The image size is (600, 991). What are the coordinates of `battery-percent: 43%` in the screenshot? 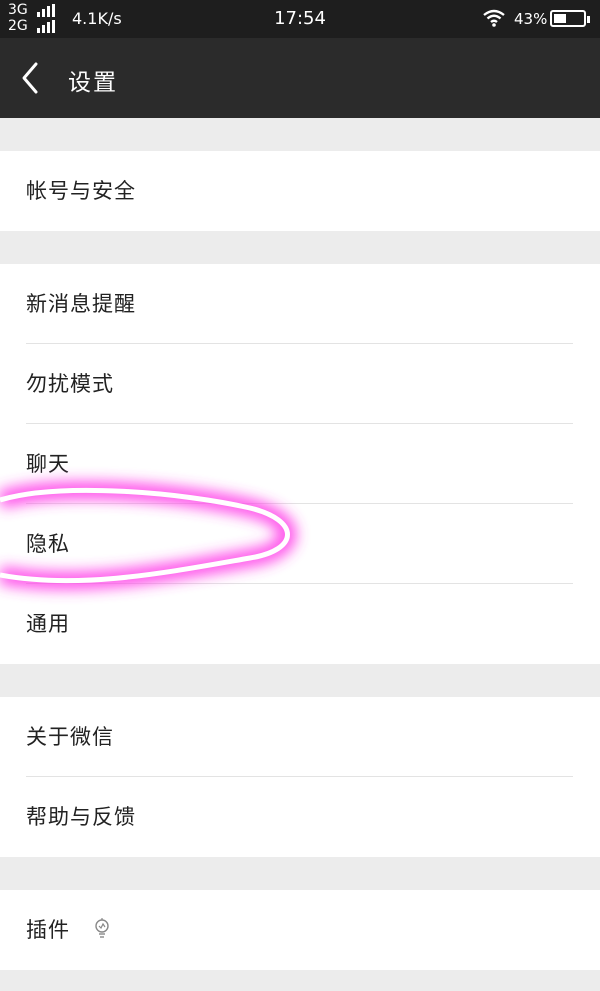 It's located at (531, 19).